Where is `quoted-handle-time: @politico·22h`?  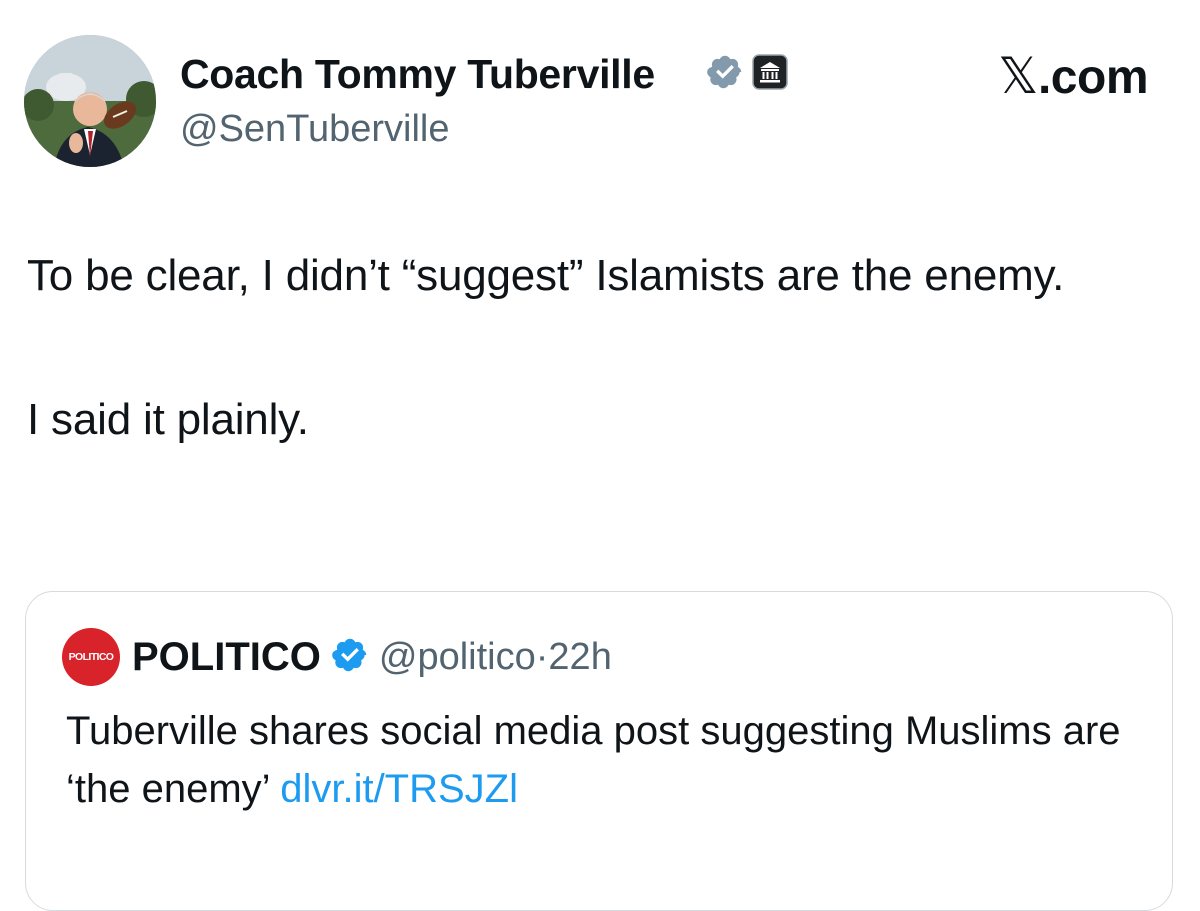
quoted-handle-time: @politico·22h is located at coordinates (495, 657).